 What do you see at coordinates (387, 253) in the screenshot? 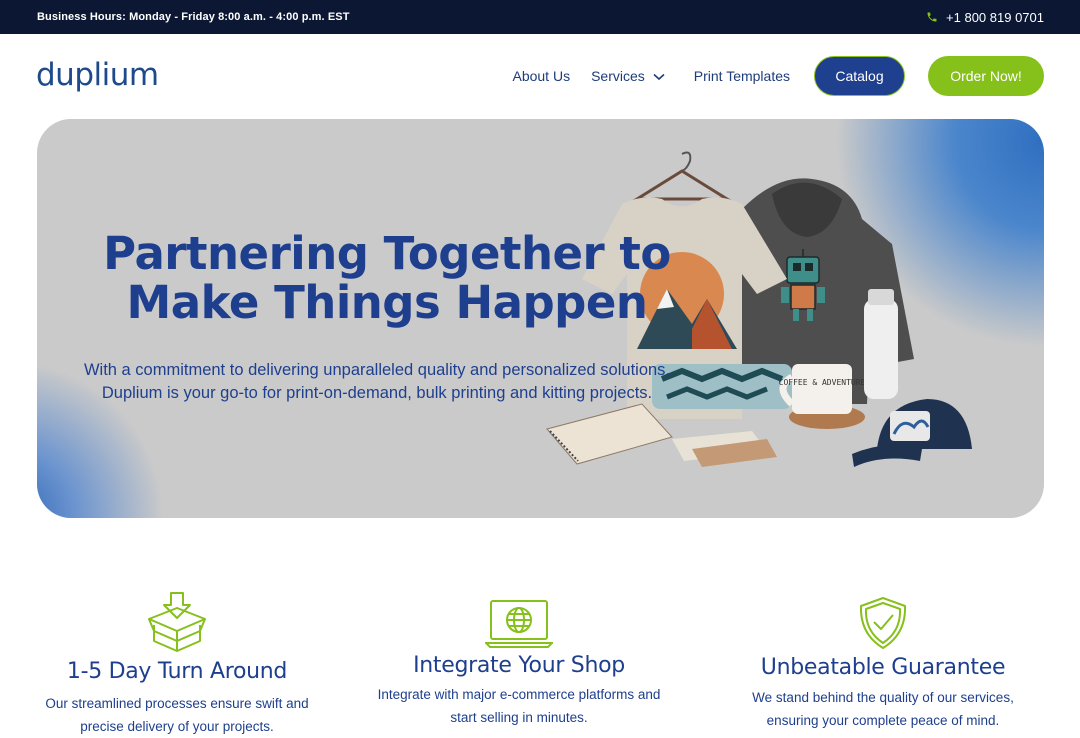
I see `hero-title-line-1: Partnering Together to` at bounding box center [387, 253].